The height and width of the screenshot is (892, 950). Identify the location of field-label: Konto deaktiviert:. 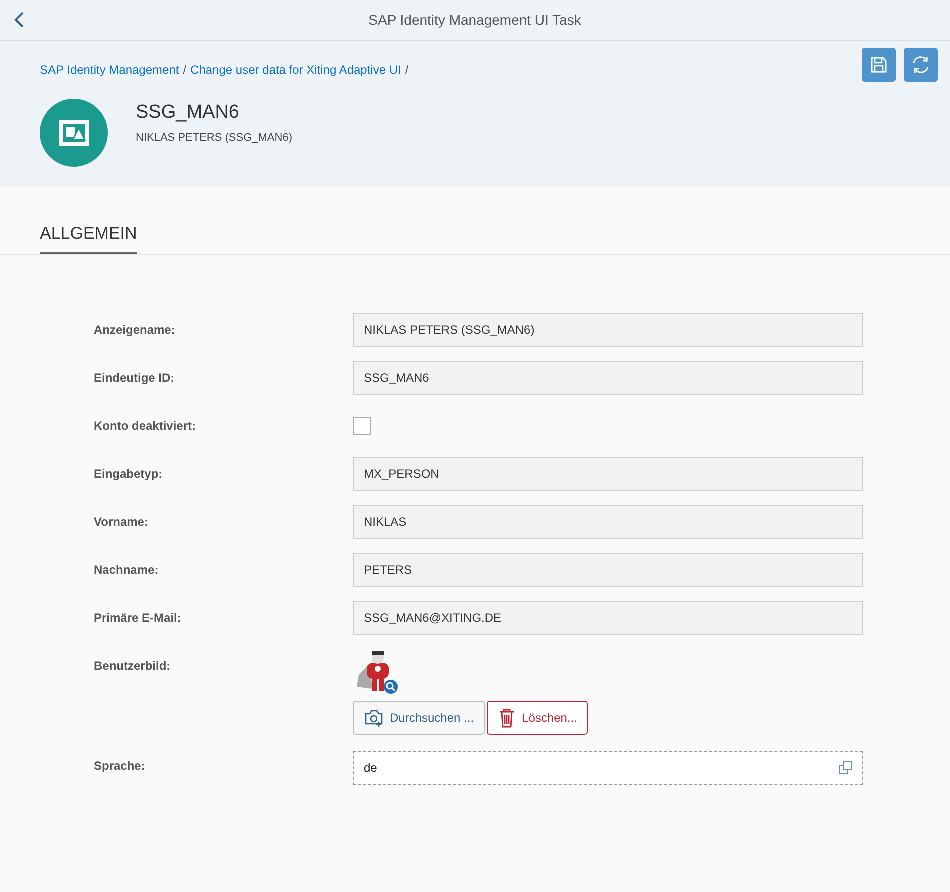
(146, 426).